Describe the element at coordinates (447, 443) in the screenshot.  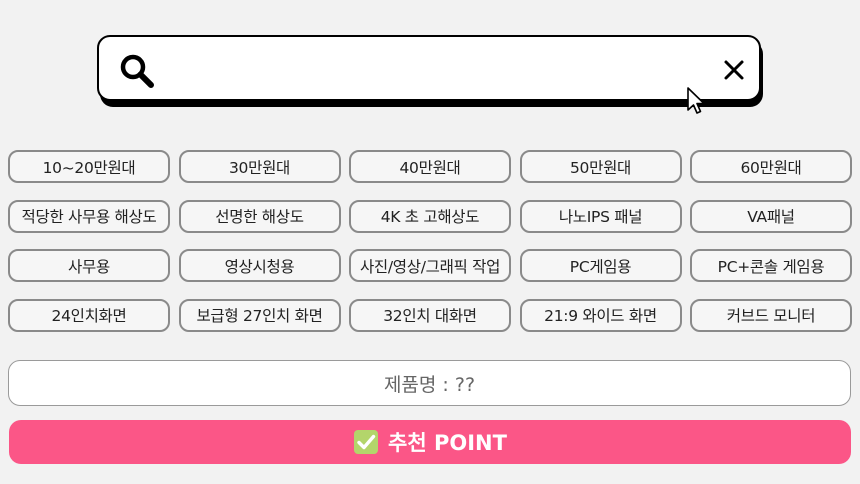
I see `recommend-point-label: 추천 POINT` at that location.